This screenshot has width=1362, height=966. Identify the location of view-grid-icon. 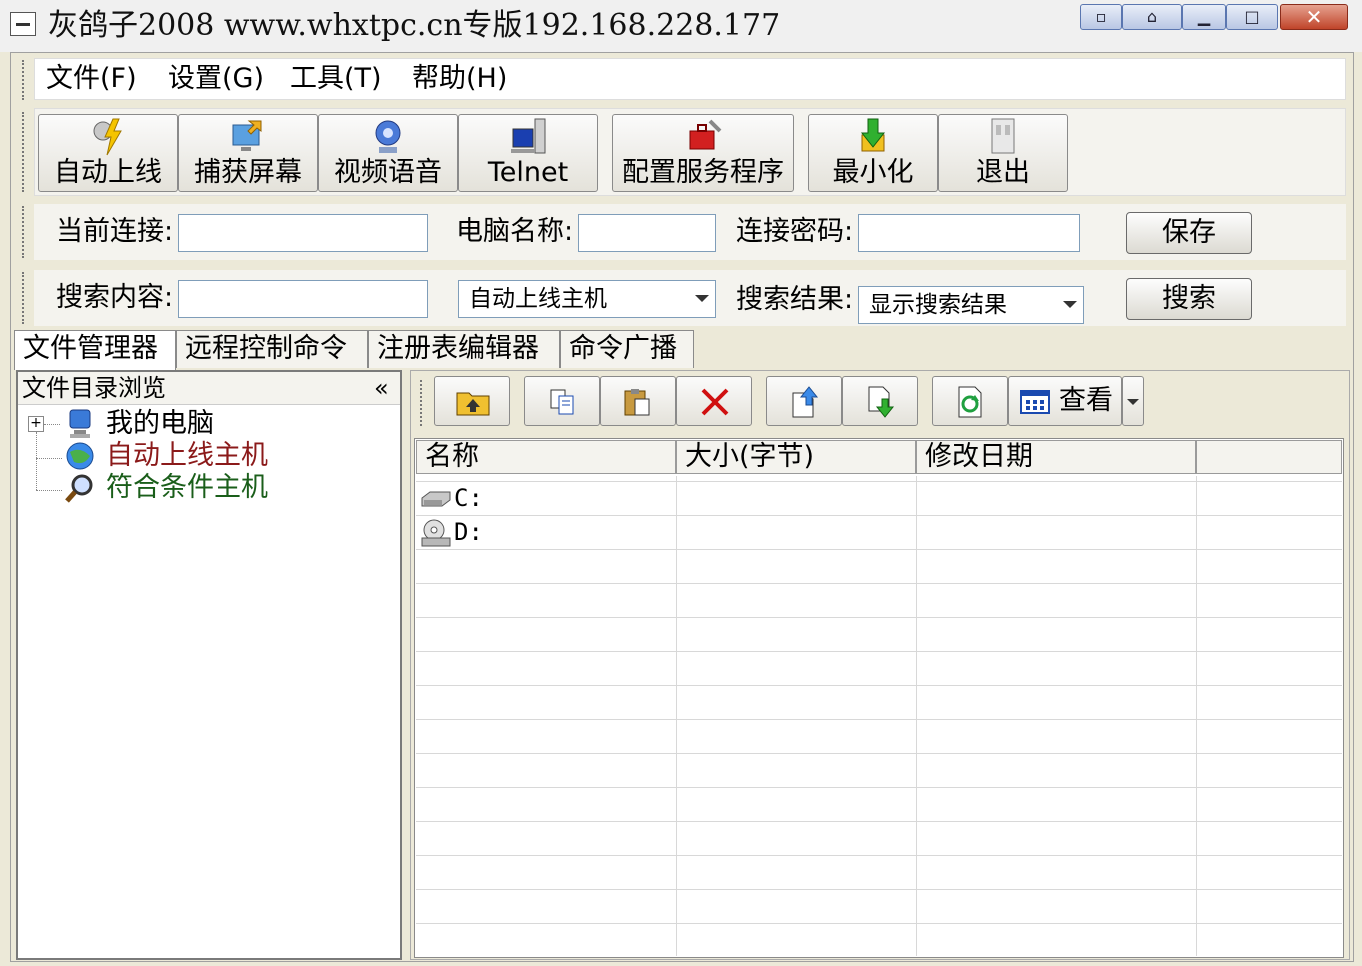
(1035, 402).